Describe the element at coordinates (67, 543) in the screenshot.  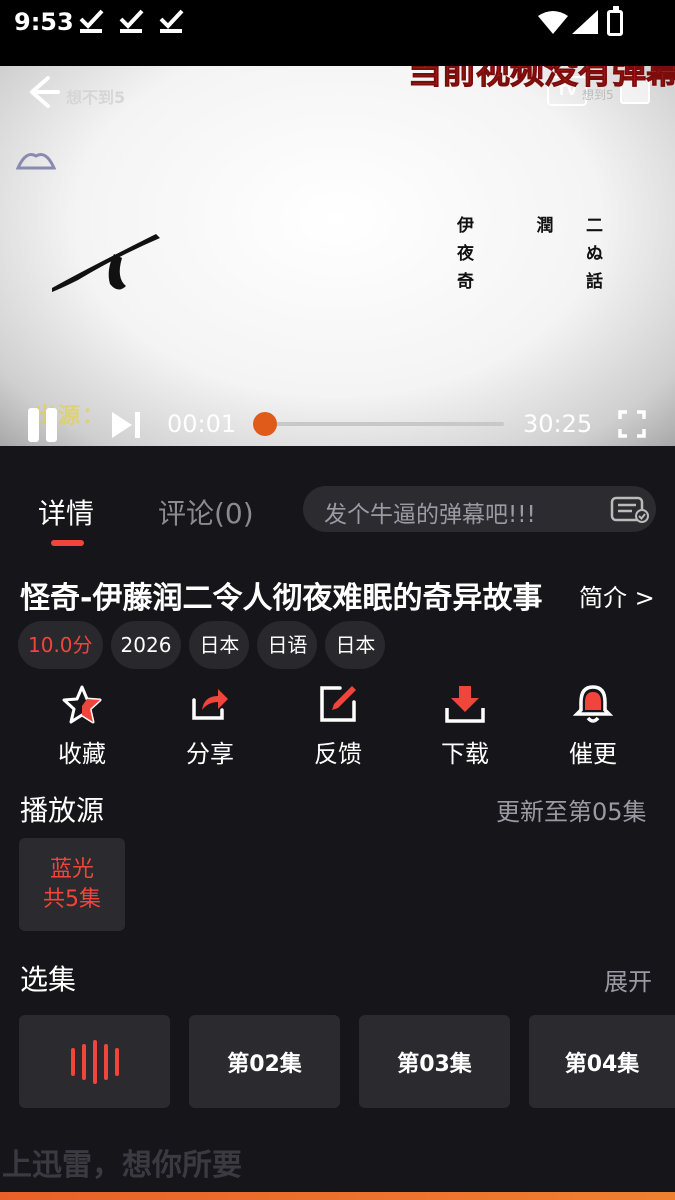
I see `active-tab-indicator` at that location.